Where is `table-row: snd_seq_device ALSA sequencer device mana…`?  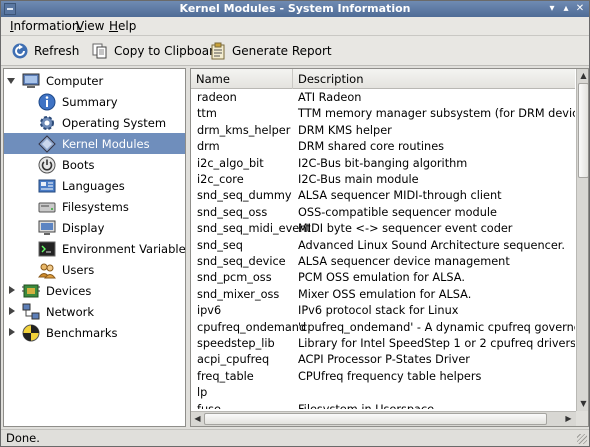 table-row: snd_seq_device ALSA sequencer device mana… is located at coordinates (383, 262).